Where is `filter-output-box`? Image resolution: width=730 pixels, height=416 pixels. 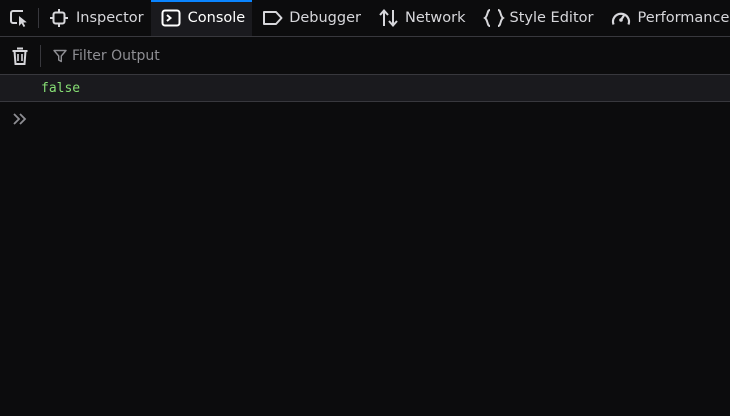 filter-output-box is located at coordinates (385, 55).